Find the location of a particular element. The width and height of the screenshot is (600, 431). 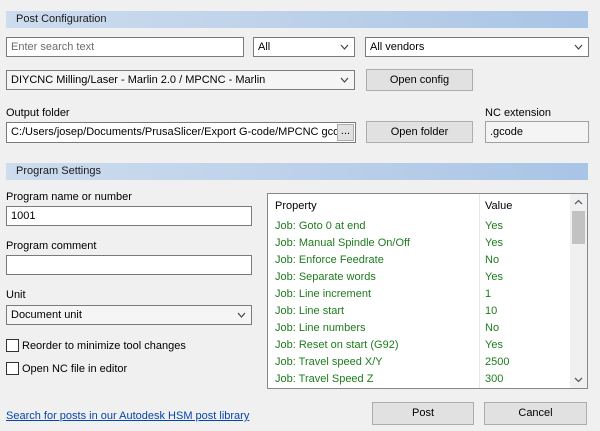

vendor-filter-select: All vendors is located at coordinates (477, 47).